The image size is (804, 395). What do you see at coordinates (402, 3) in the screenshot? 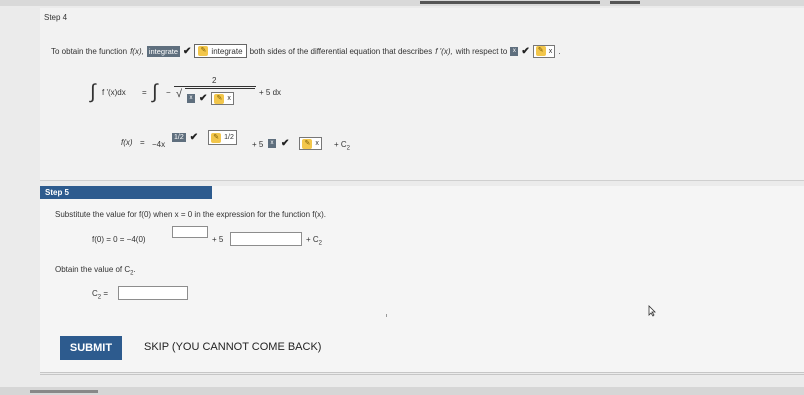
I see `top-progress-bar` at bounding box center [402, 3].